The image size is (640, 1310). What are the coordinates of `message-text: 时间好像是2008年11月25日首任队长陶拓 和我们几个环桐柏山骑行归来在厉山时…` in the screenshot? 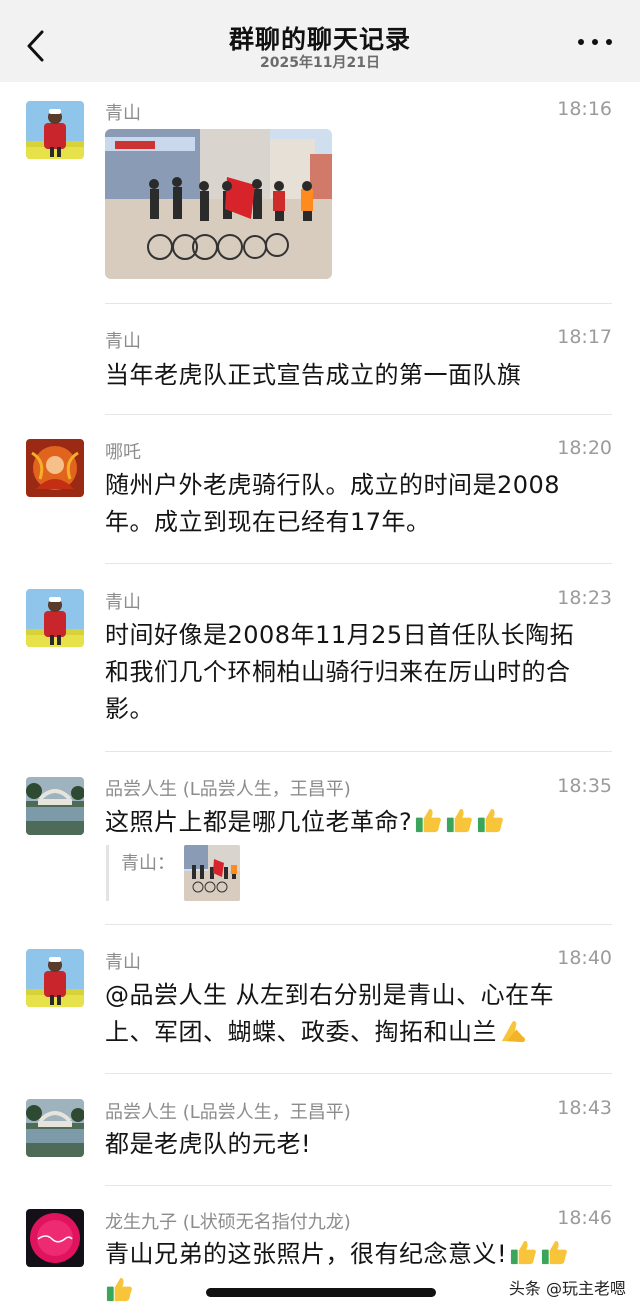 It's located at (357, 672).